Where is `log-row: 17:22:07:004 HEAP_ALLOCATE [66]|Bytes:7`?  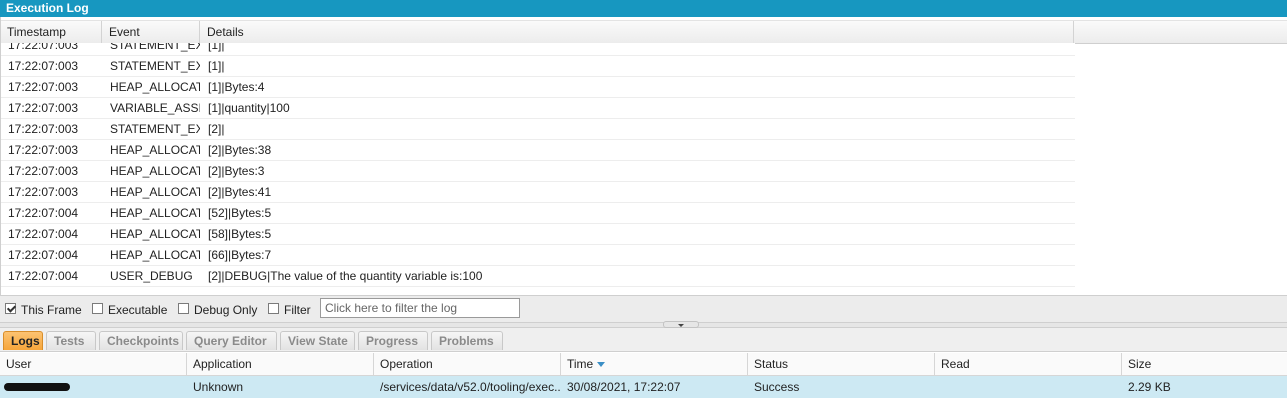
log-row: 17:22:07:004 HEAP_ALLOCATE [66]|Bytes:7 is located at coordinates (537, 255).